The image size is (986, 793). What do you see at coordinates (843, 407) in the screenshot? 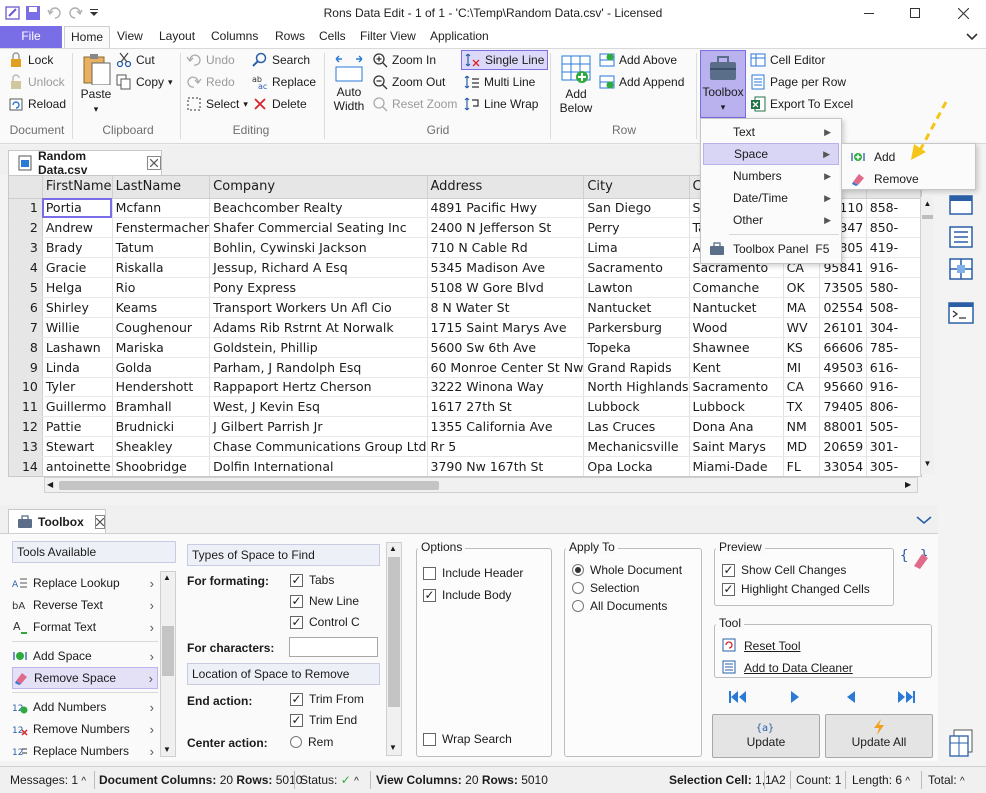
I see `grid-cell: 79405` at bounding box center [843, 407].